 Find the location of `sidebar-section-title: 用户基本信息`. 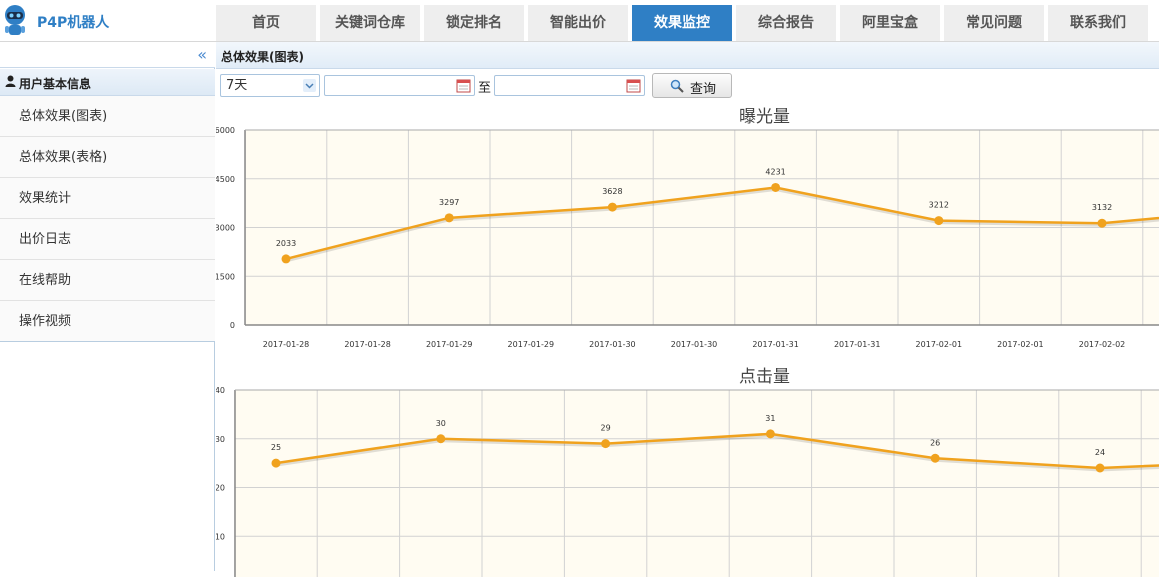

sidebar-section-title: 用户基本信息 is located at coordinates (55, 84).